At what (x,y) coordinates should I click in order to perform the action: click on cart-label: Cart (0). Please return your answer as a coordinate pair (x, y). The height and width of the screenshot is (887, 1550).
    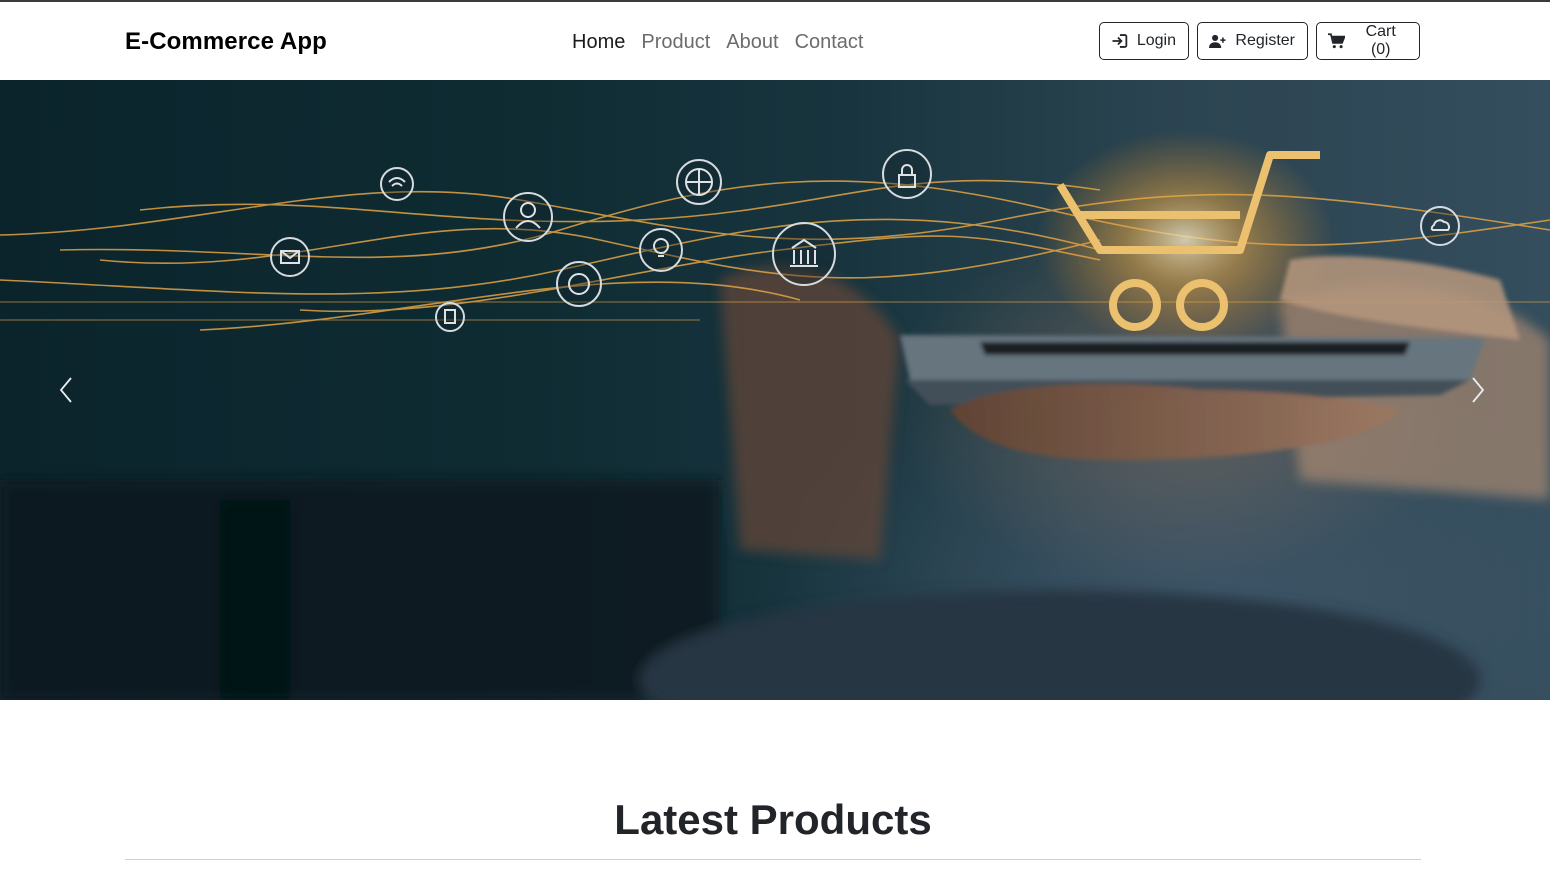
    Looking at the image, I should click on (1380, 40).